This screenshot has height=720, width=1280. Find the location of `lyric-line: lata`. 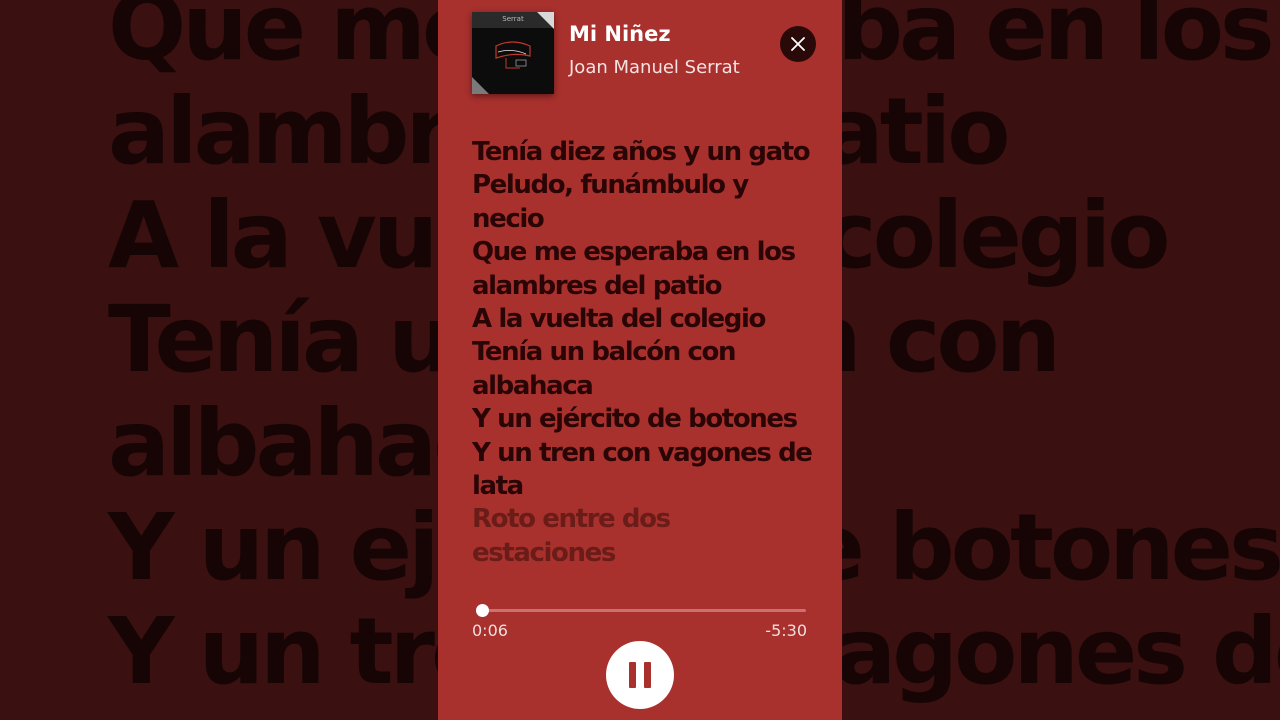

lyric-line: lata is located at coordinates (498, 486).